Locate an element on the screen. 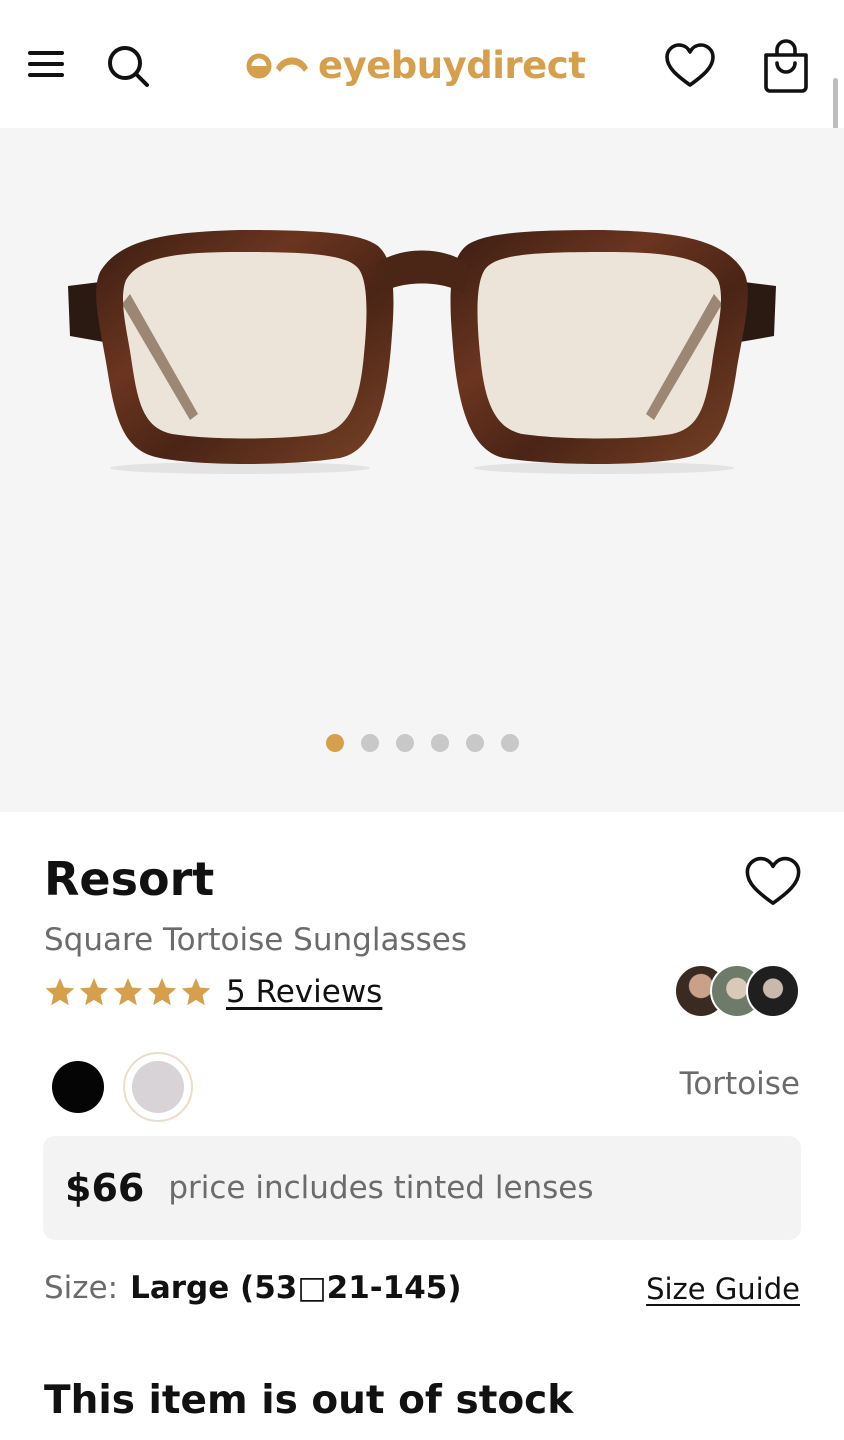 The width and height of the screenshot is (844, 1440). product-name: Resort is located at coordinates (129, 879).